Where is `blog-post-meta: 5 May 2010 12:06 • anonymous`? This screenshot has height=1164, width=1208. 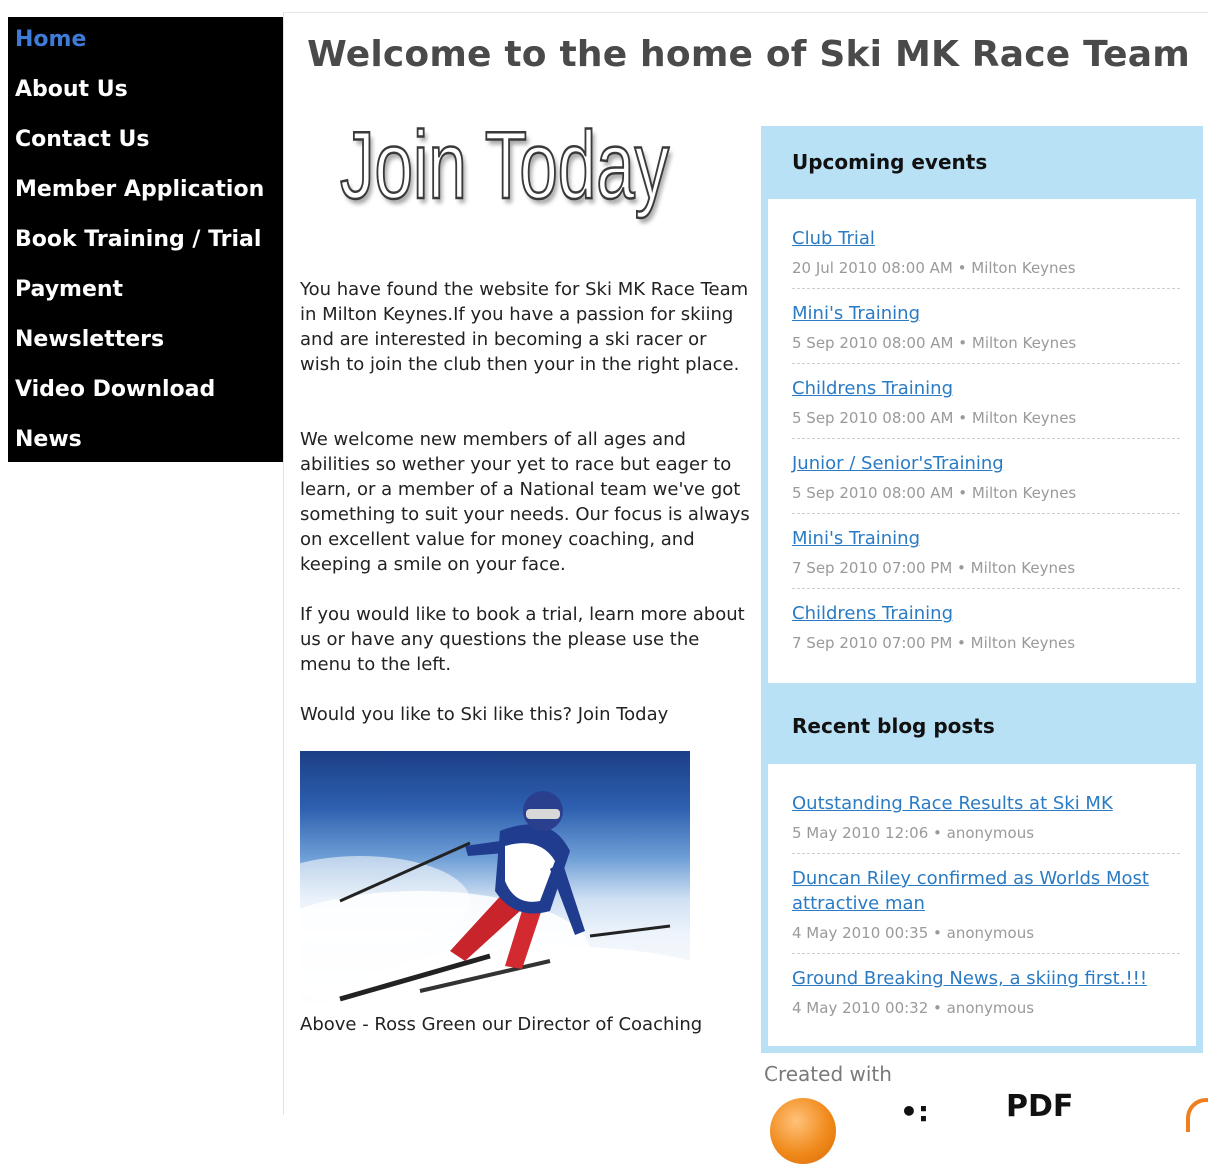
blog-post-meta: 5 May 2010 12:06 • anonymous is located at coordinates (913, 833).